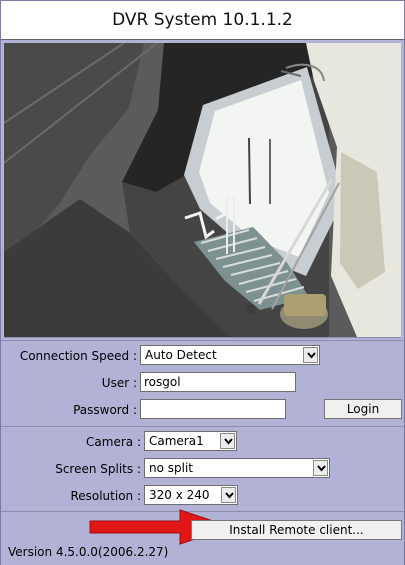 The width and height of the screenshot is (405, 565). What do you see at coordinates (78, 356) in the screenshot?
I see `connection-speed-label: Connection Speed :` at bounding box center [78, 356].